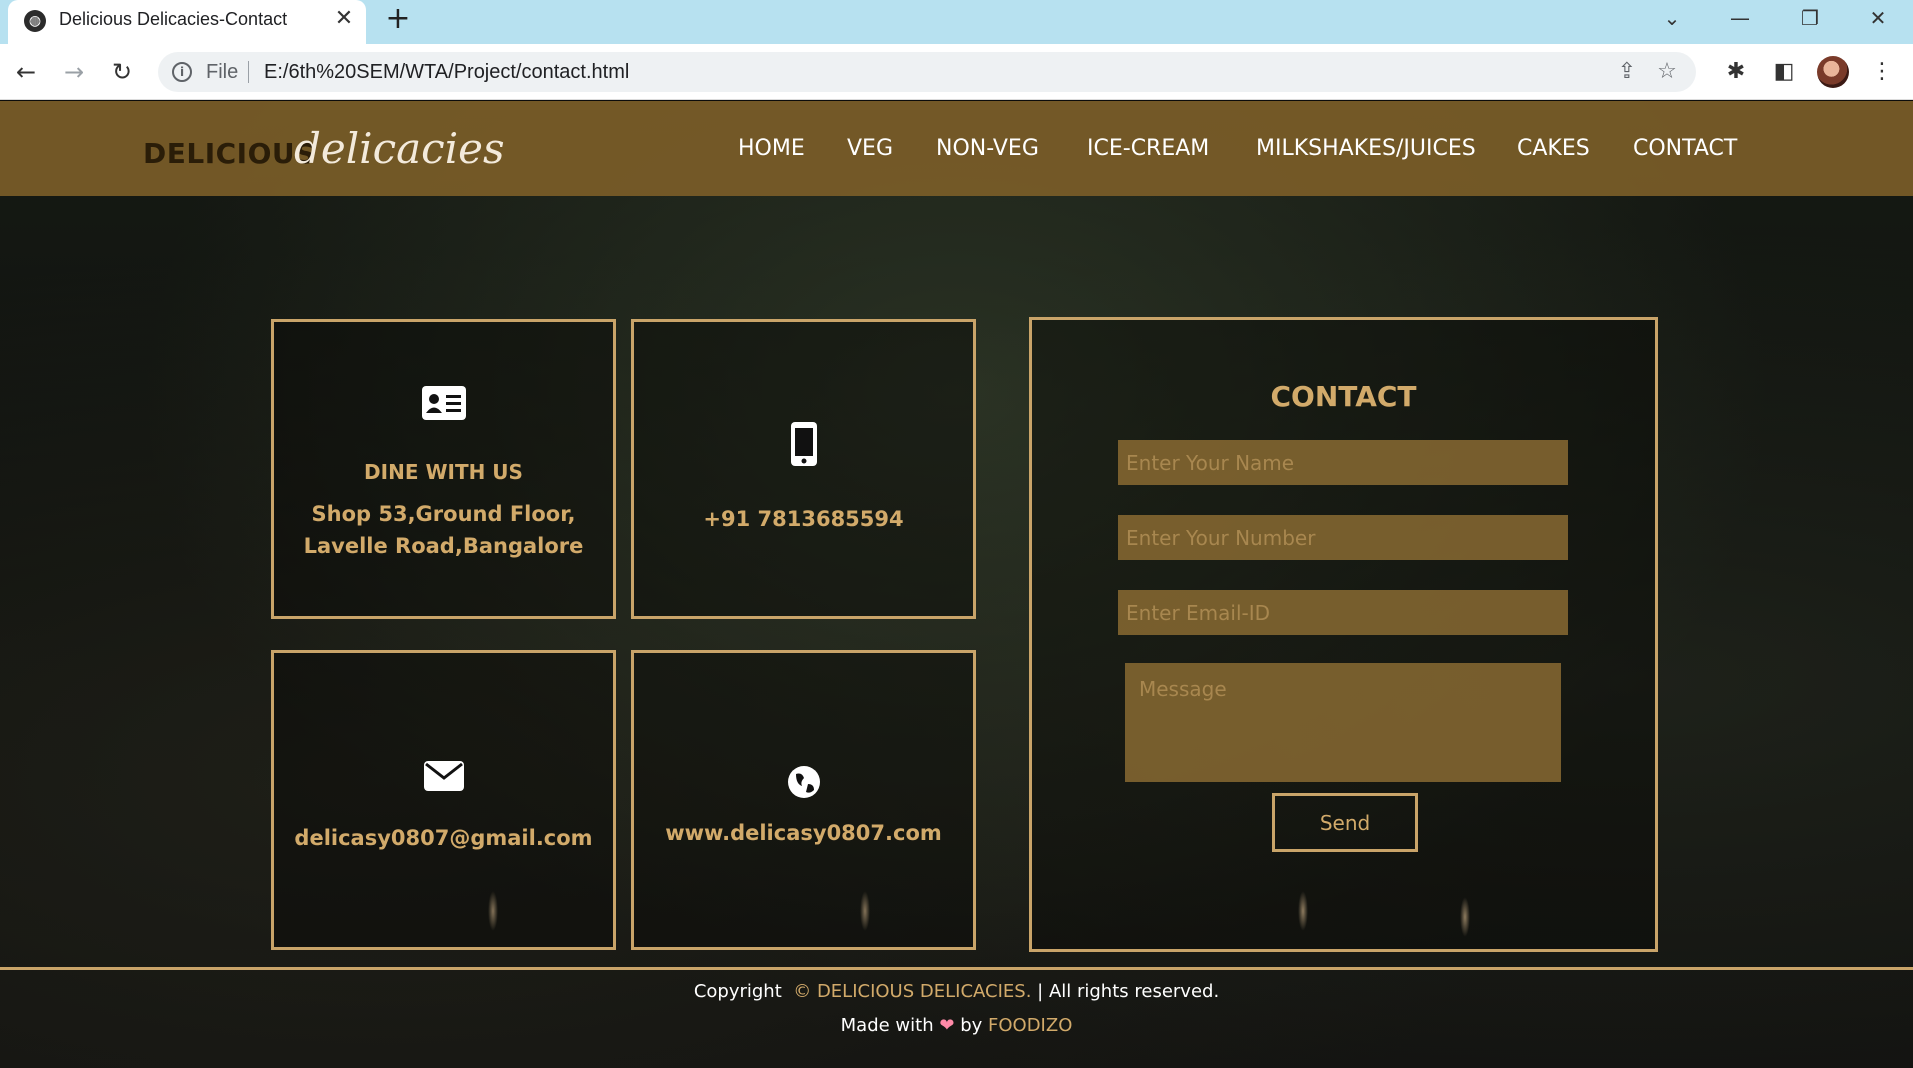 The height and width of the screenshot is (1068, 1913). What do you see at coordinates (1343, 462) in the screenshot?
I see `name-field` at bounding box center [1343, 462].